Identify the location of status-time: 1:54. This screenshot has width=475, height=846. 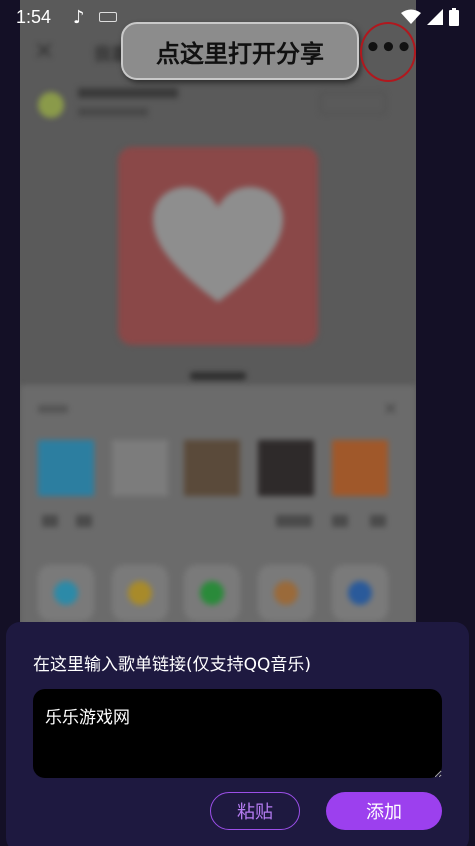
(34, 16).